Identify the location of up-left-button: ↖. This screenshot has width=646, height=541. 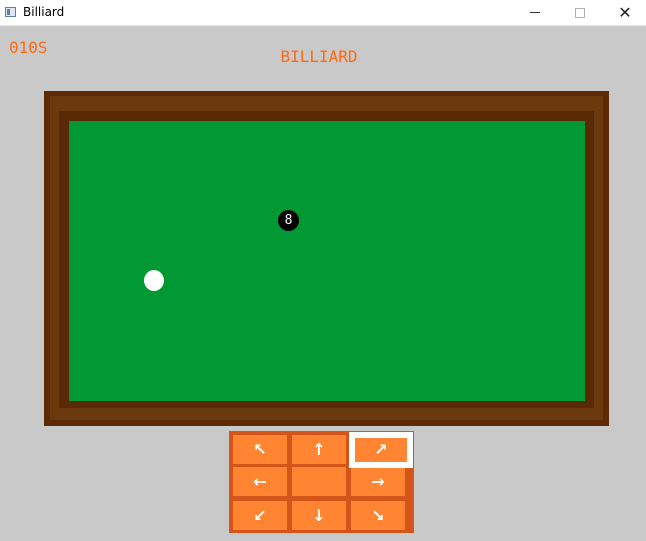
(260, 449).